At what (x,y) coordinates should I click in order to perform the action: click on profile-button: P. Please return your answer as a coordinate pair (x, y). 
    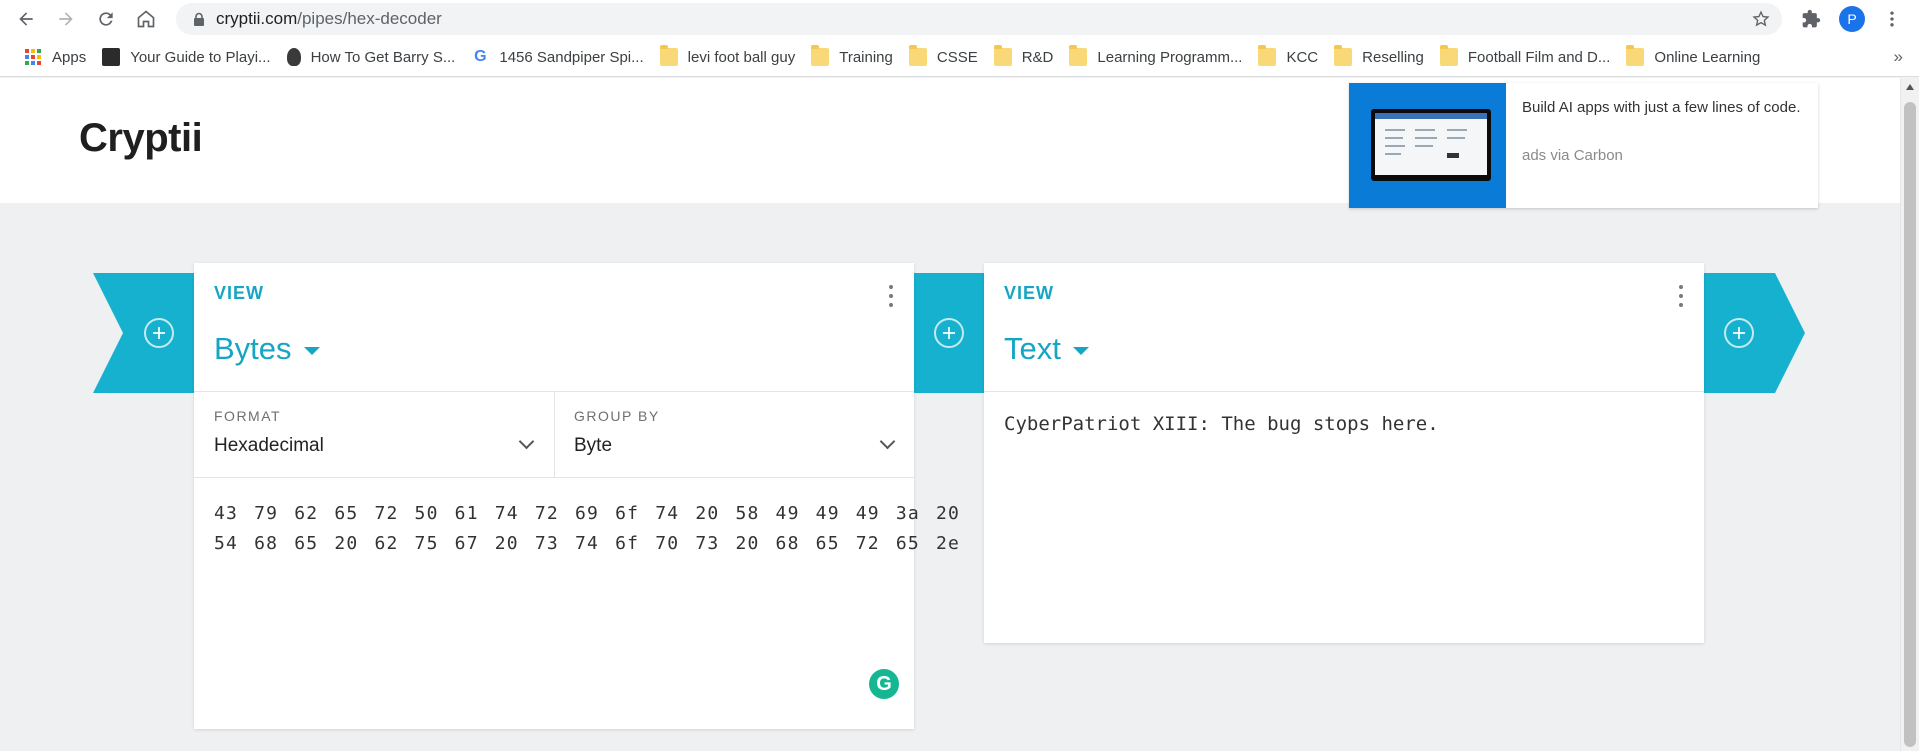
    Looking at the image, I should click on (1852, 19).